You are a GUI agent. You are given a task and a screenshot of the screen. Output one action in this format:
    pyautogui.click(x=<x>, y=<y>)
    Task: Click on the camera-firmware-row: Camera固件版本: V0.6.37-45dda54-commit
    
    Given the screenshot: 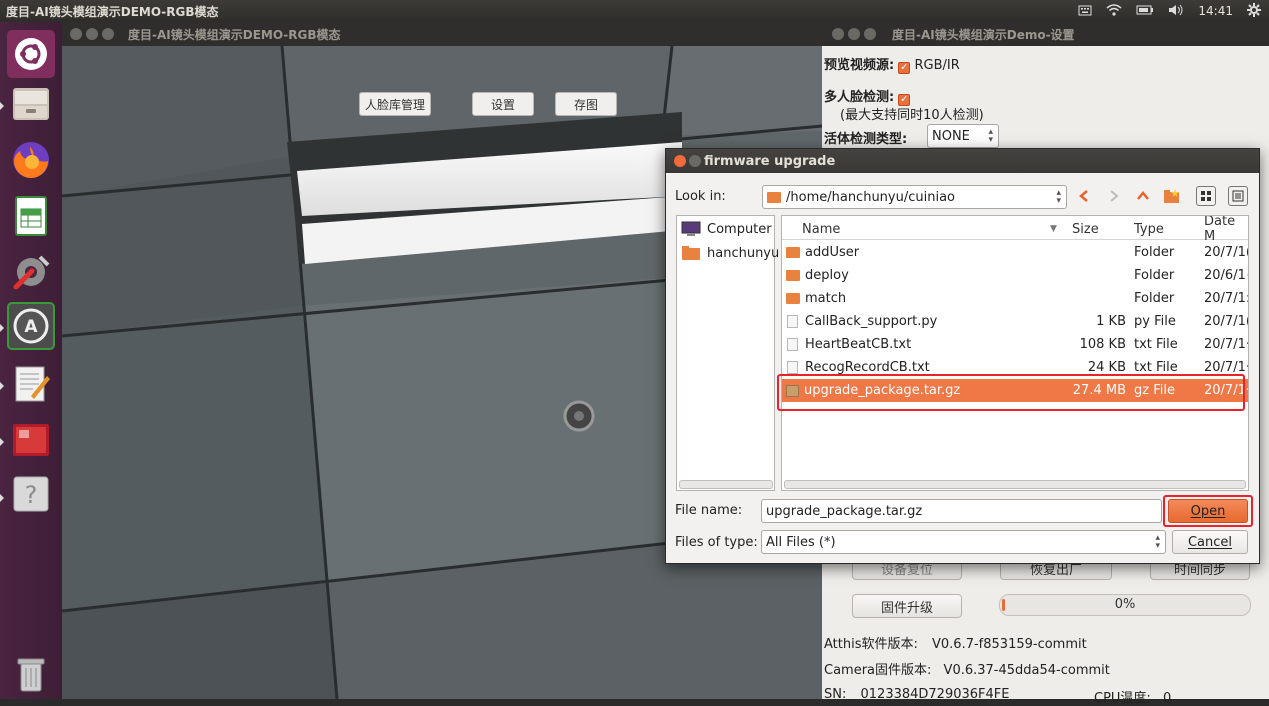 What is the action you would take?
    pyautogui.click(x=967, y=668)
    